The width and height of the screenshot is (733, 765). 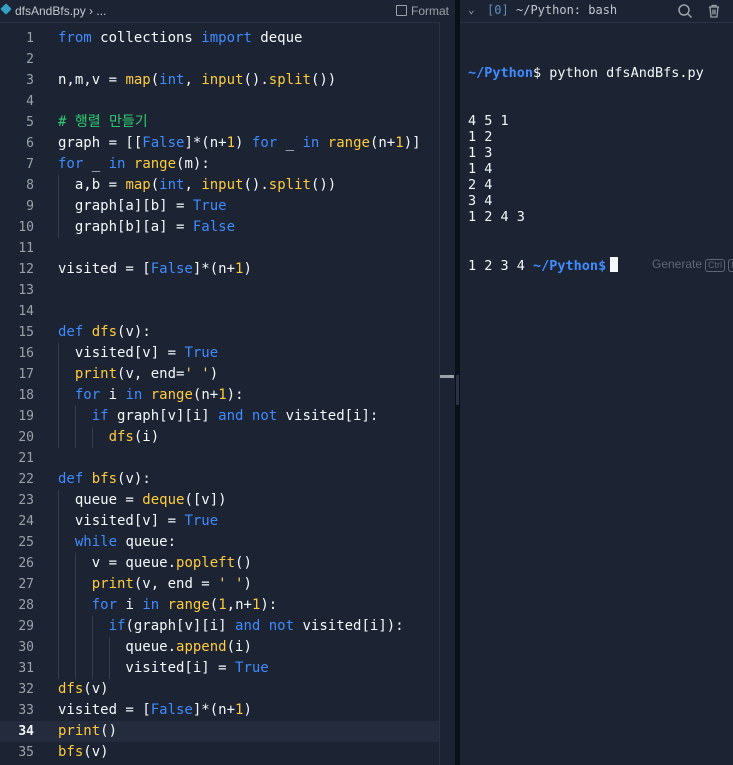 I want to click on code-line: 5 # 행렬 만들기, so click(x=220, y=122).